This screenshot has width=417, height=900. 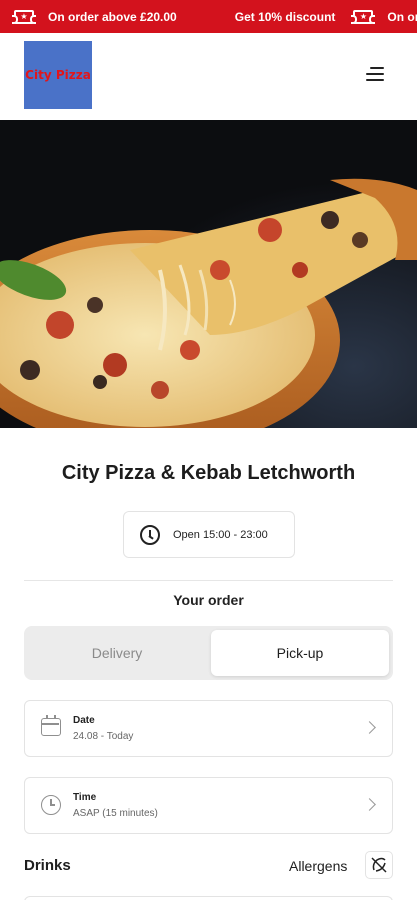 What do you see at coordinates (115, 813) in the screenshot?
I see `time-value: ASAP (15 minutes)` at bounding box center [115, 813].